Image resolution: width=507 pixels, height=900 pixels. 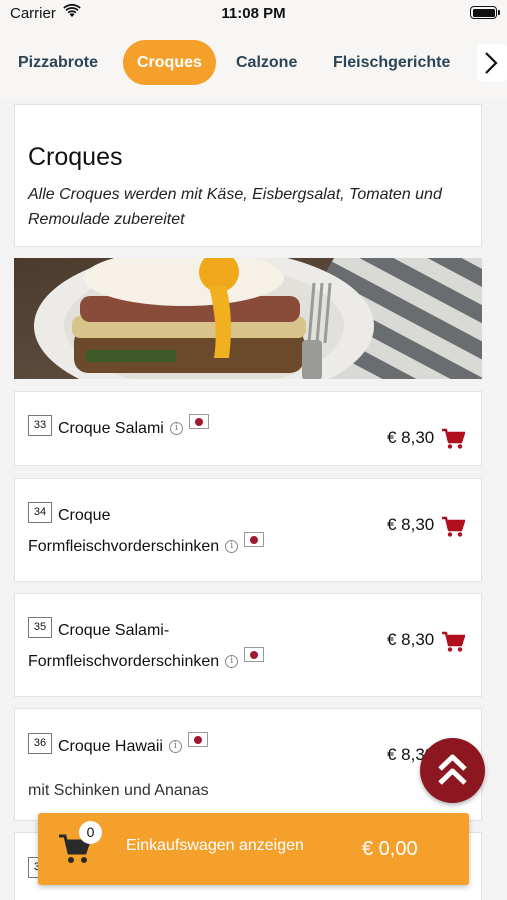 What do you see at coordinates (84, 515) in the screenshot?
I see `item-name: Croque` at bounding box center [84, 515].